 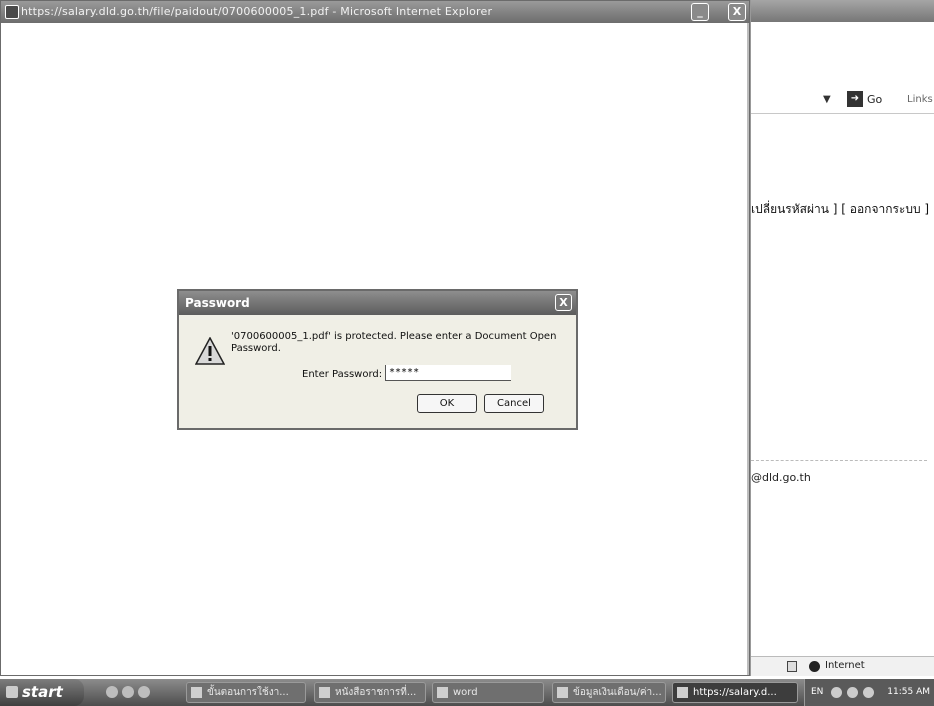 I want to click on system-tray: EN 11:55 AM, so click(x=869, y=692).